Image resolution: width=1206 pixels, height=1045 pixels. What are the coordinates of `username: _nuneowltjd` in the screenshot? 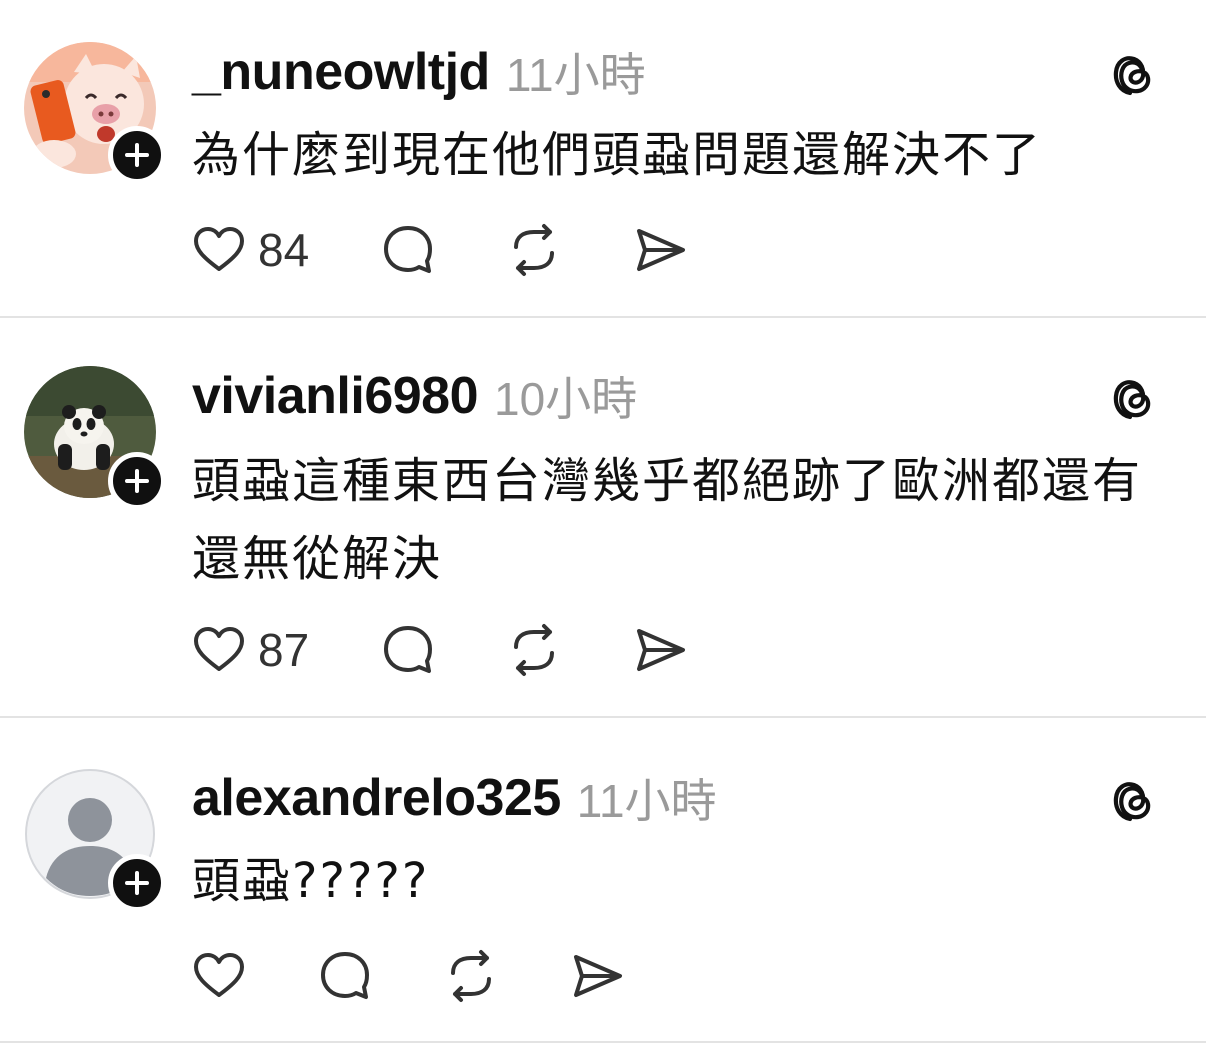 It's located at (341, 72).